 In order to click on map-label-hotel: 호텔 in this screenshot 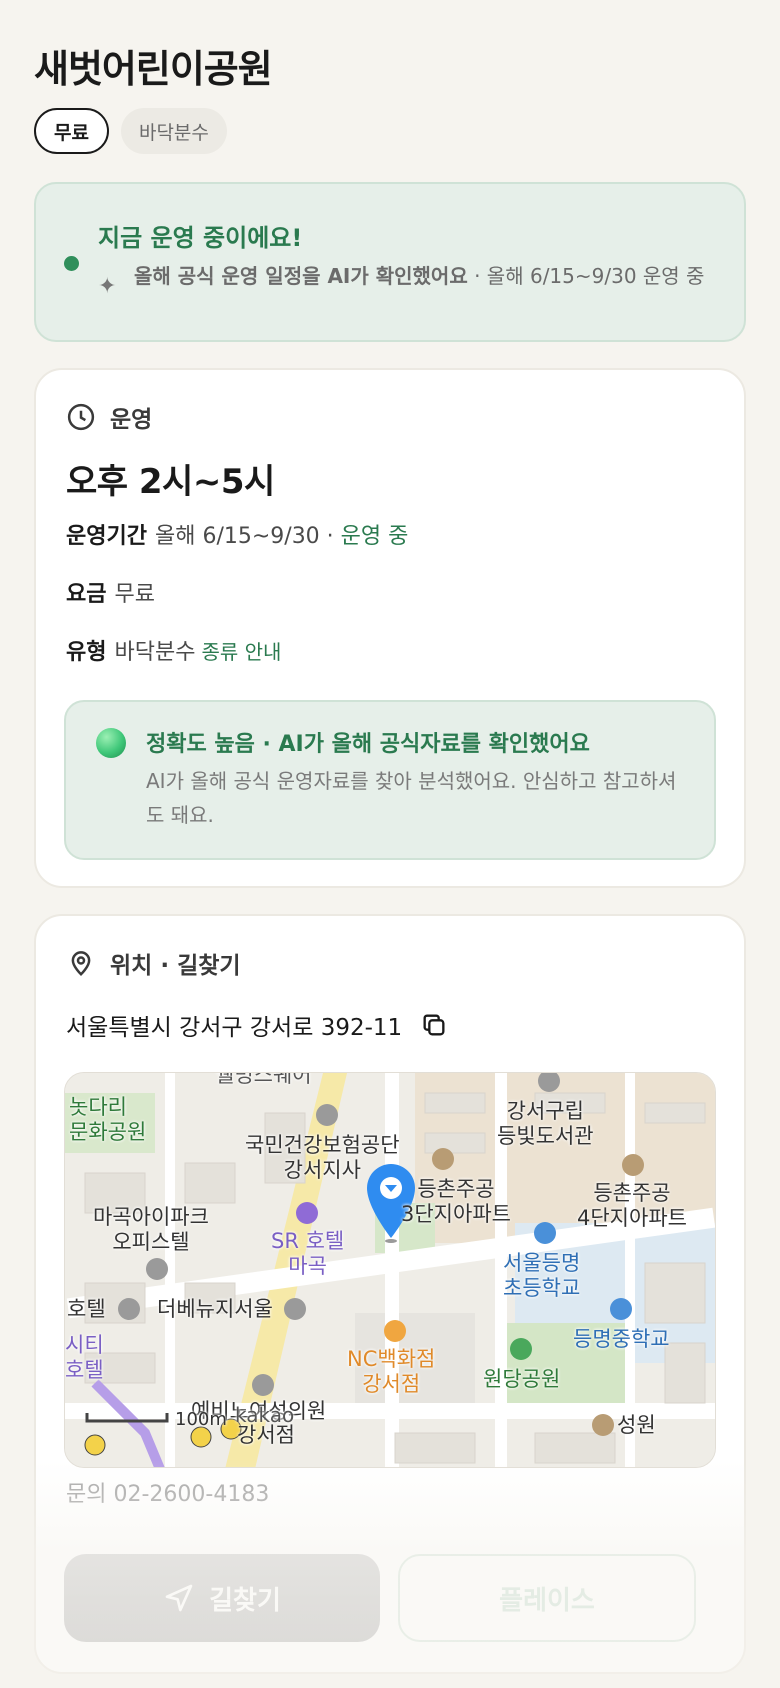, I will do `click(86, 1309)`.